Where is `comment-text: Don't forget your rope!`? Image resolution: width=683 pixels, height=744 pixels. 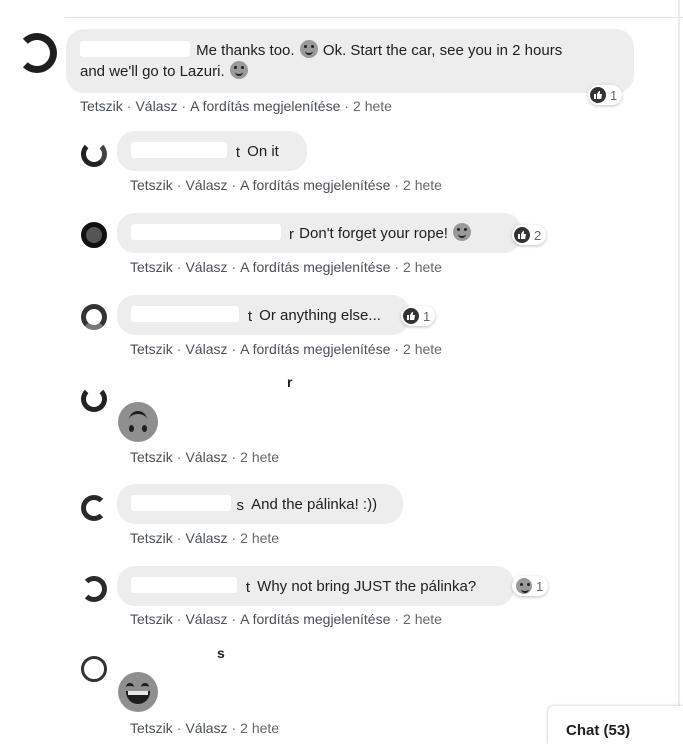 comment-text: Don't forget your rope! is located at coordinates (373, 233).